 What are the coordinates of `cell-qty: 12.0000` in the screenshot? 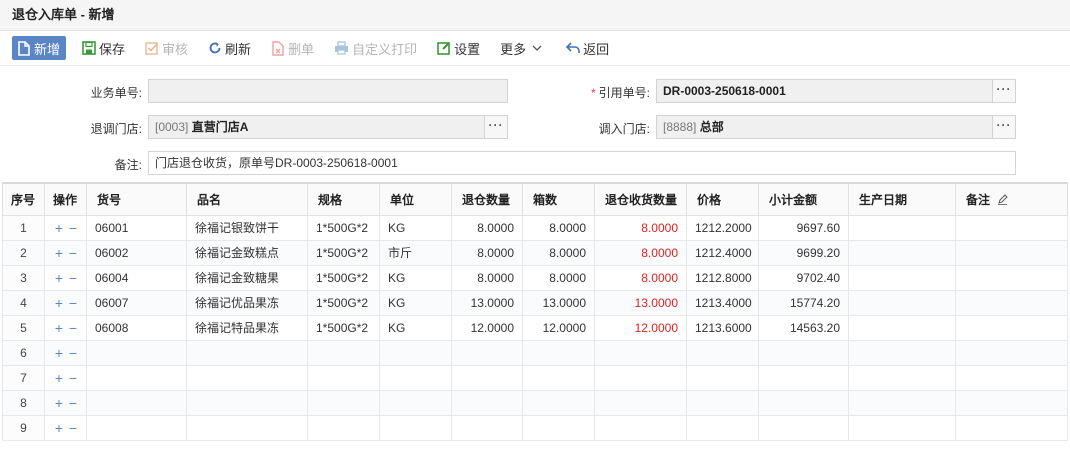 It's located at (487, 327).